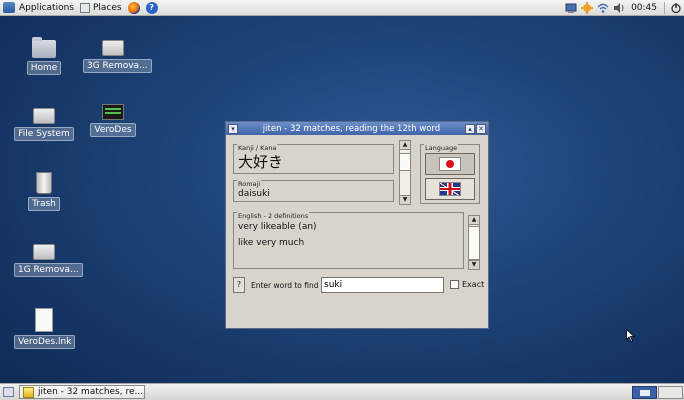  I want to click on desktop-icon-trash: Trash, so click(44, 191).